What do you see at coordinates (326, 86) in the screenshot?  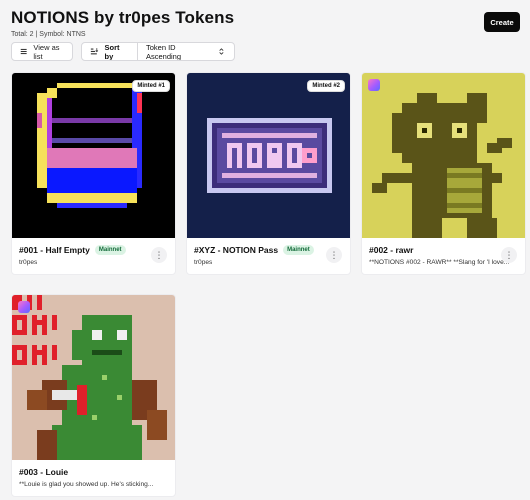 I see `minted-badge: Minted #2` at bounding box center [326, 86].